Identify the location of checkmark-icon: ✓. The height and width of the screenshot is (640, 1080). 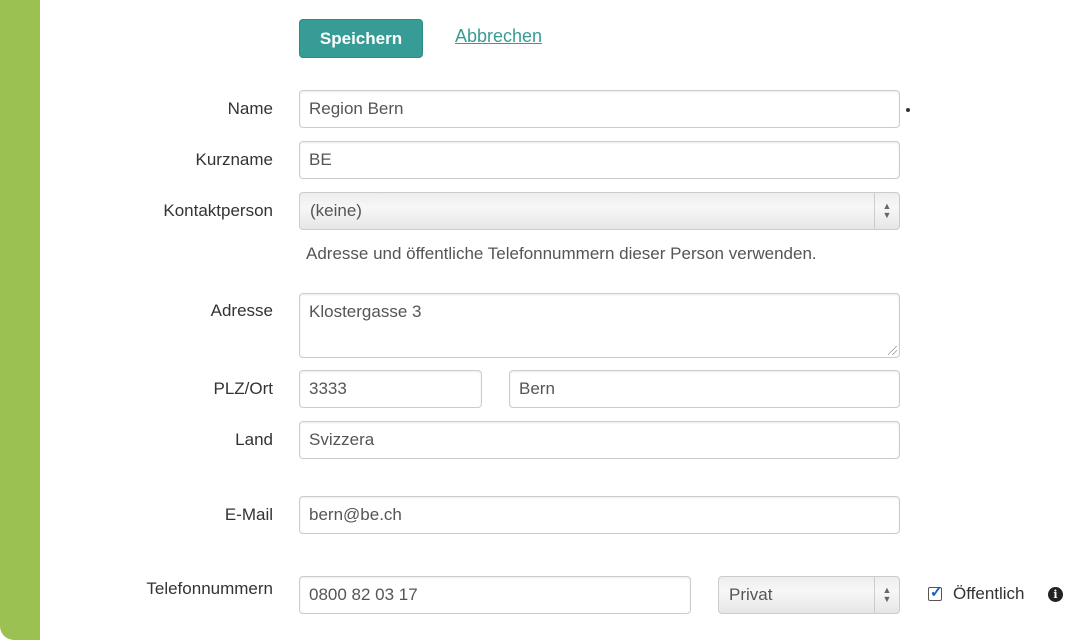
(936, 592).